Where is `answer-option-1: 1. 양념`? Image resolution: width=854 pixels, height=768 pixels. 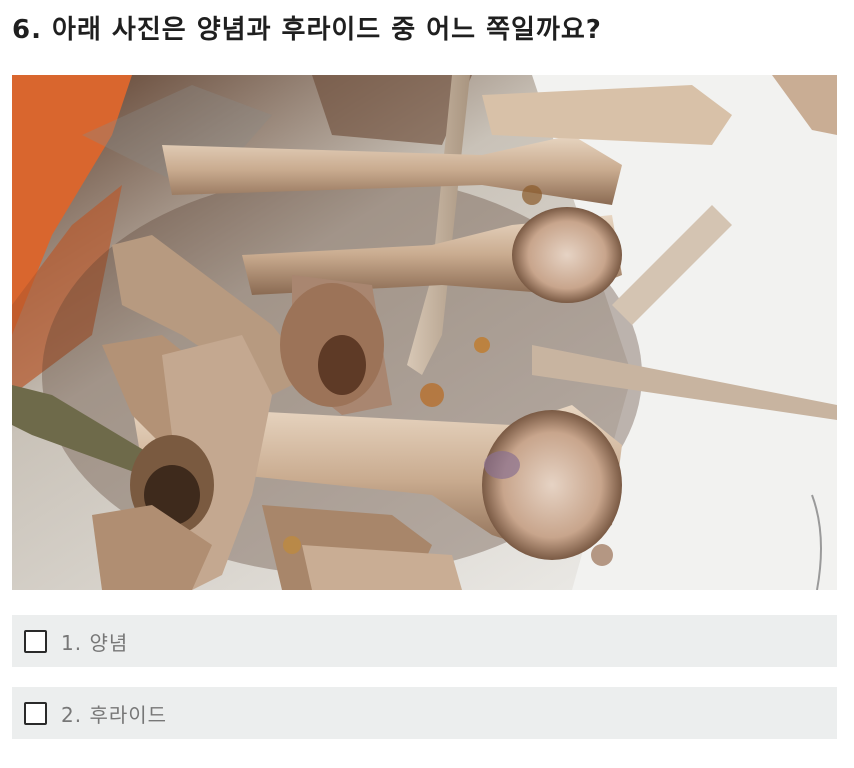
answer-option-1: 1. 양념 is located at coordinates (424, 641).